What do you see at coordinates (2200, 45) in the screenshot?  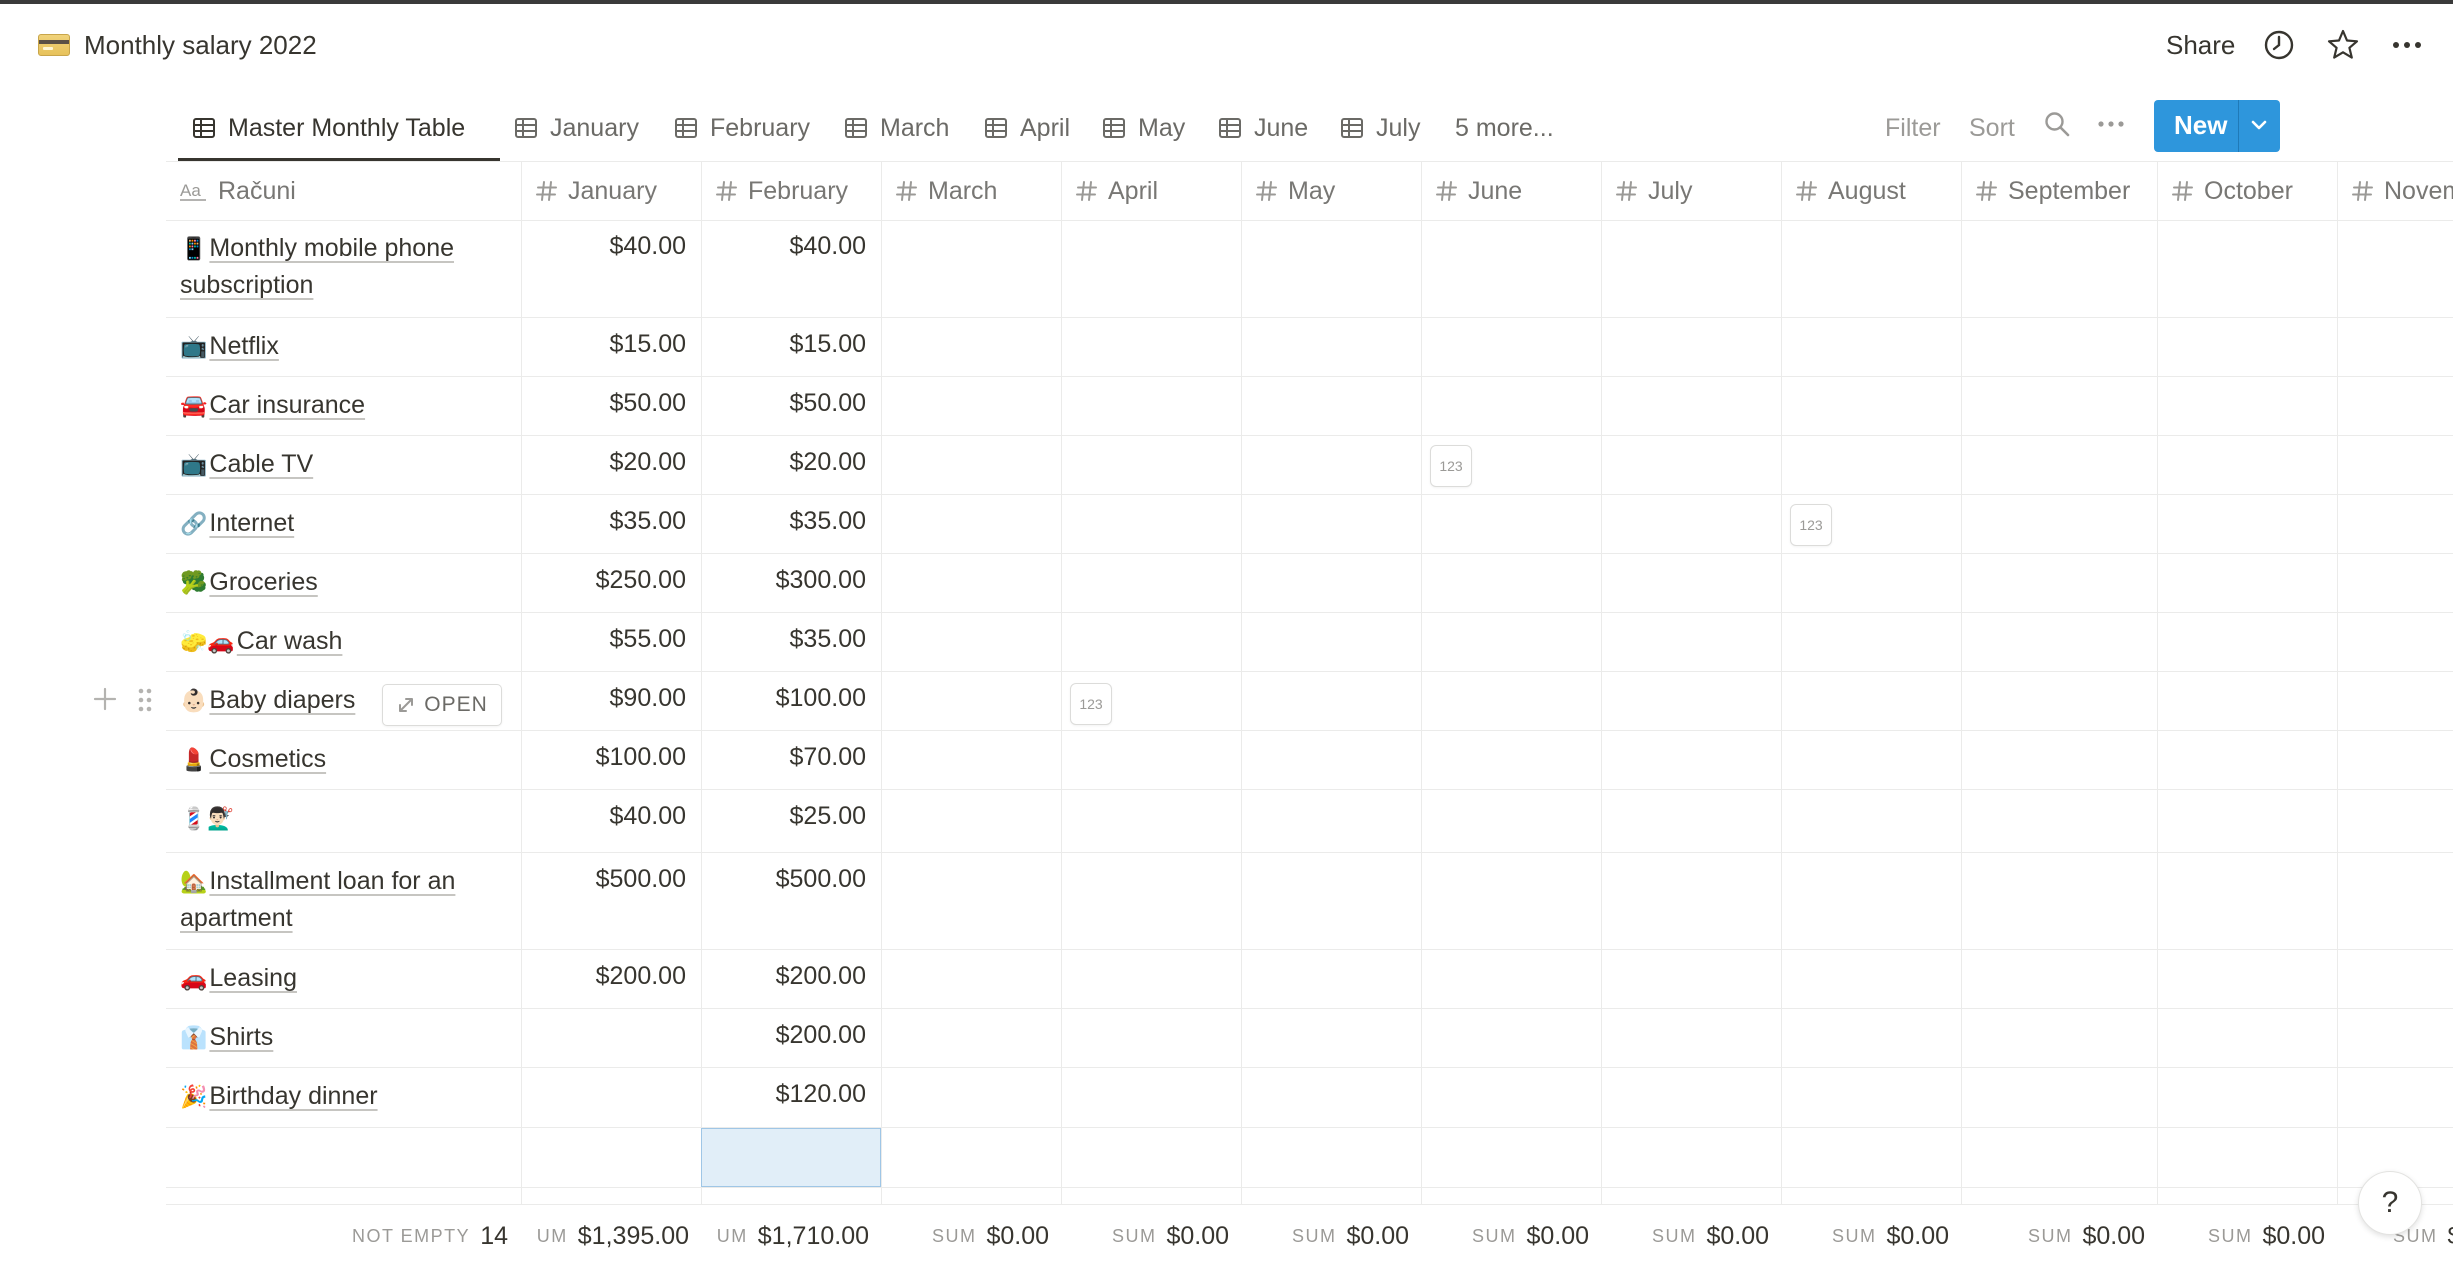 I see `share-button: Share` at bounding box center [2200, 45].